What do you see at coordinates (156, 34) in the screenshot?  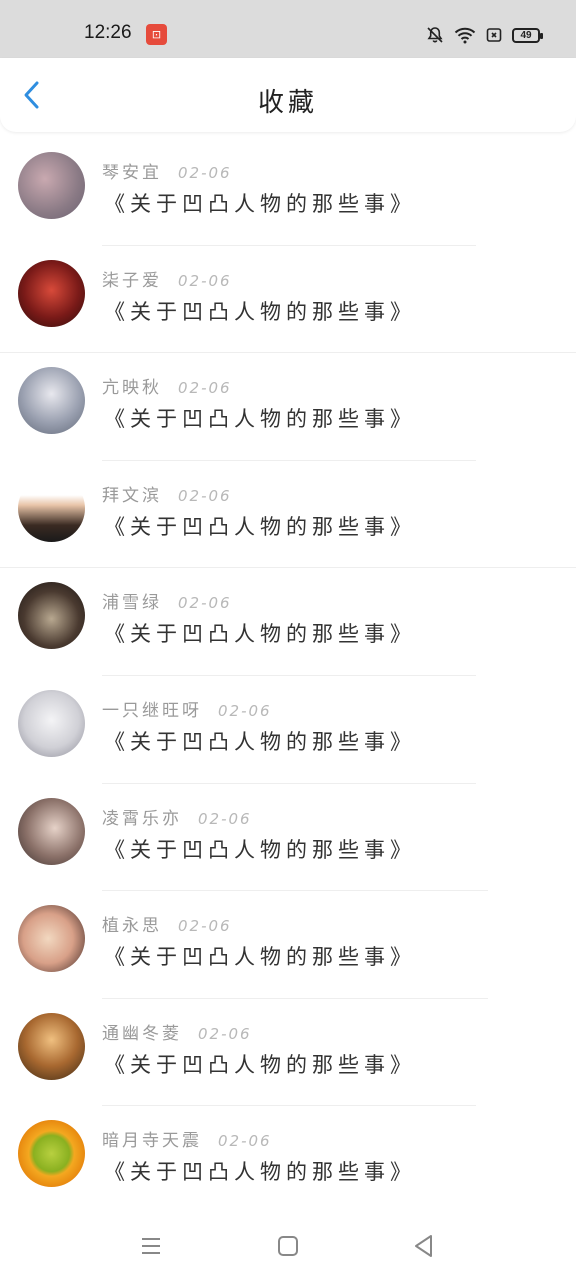 I see `app-notification-icon: ⊡` at bounding box center [156, 34].